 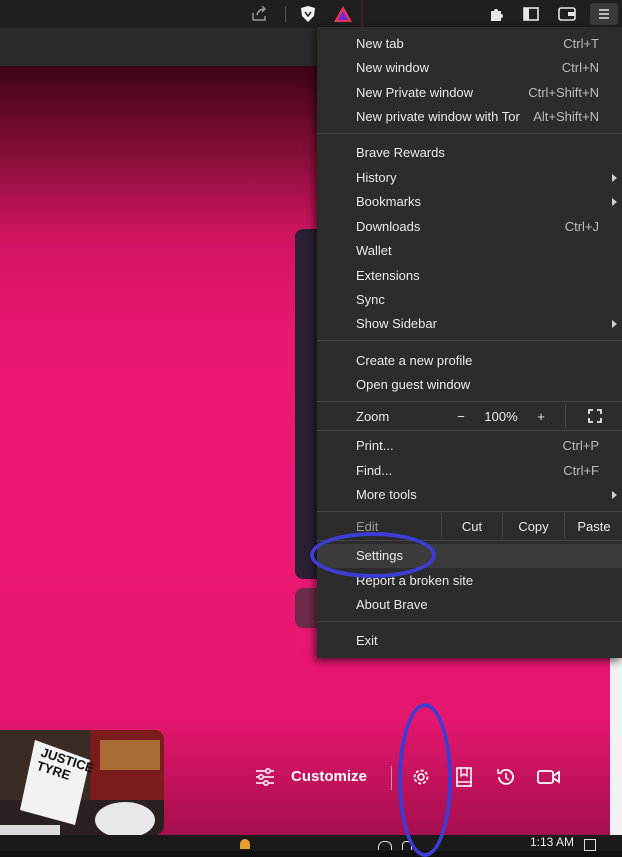 I want to click on menu-item-create-profile: Create a new profile, so click(x=469, y=361).